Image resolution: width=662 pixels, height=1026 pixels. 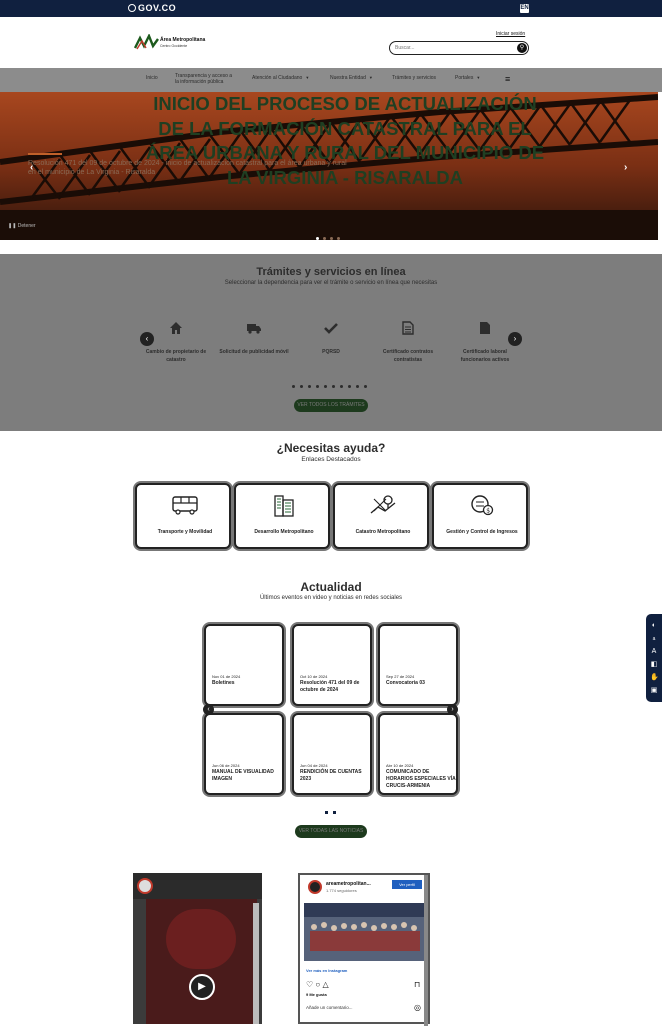 I want to click on news-dots, so click(x=330, y=810).